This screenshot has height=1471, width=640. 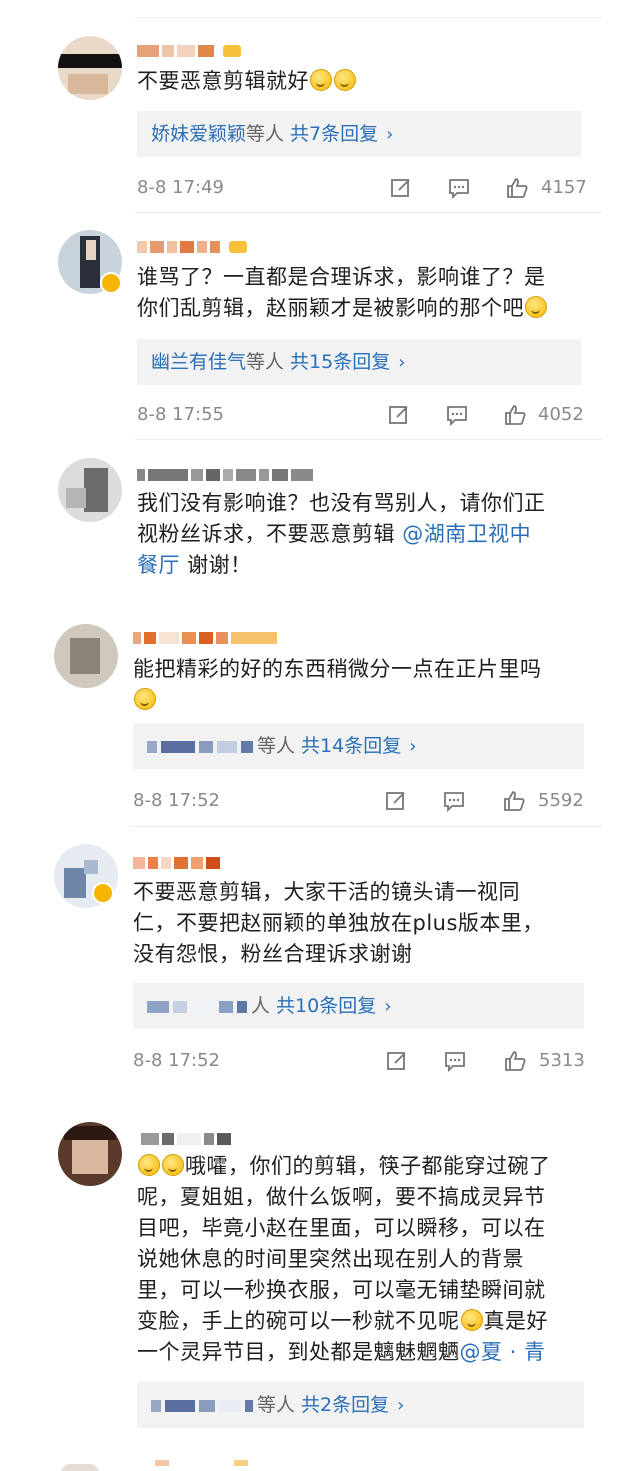 I want to click on reply-names: 娇妹爱颖颖, so click(x=198, y=134).